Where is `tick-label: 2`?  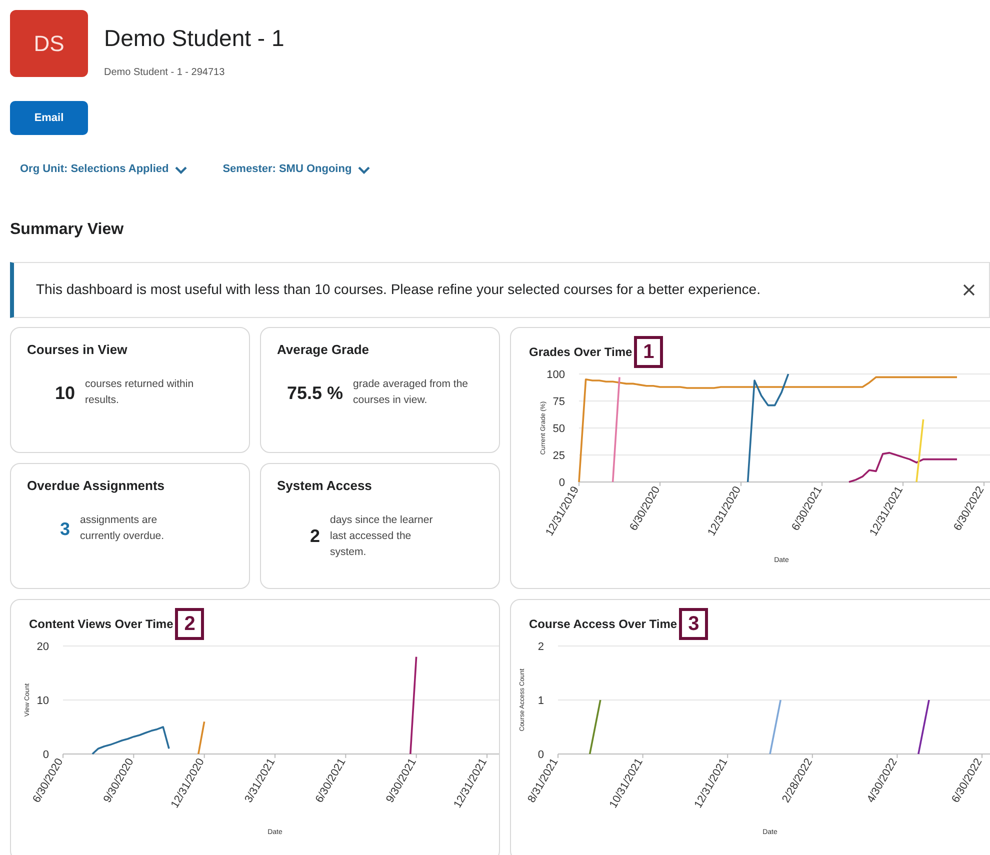
tick-label: 2 is located at coordinates (541, 646).